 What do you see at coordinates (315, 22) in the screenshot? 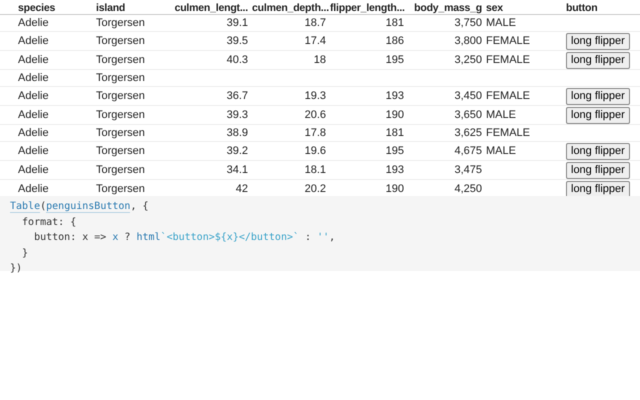
I see `table-cell: 18.7` at bounding box center [315, 22].